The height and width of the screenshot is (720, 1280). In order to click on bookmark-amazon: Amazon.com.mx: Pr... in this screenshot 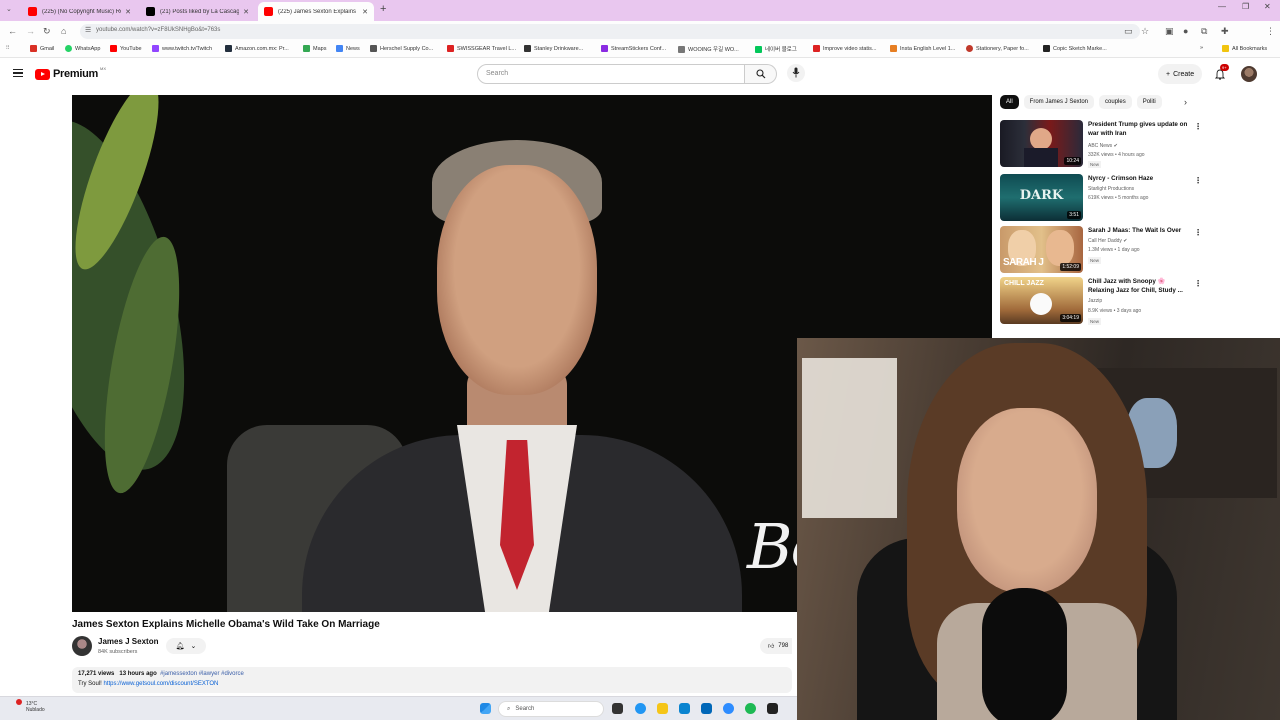, I will do `click(257, 48)`.